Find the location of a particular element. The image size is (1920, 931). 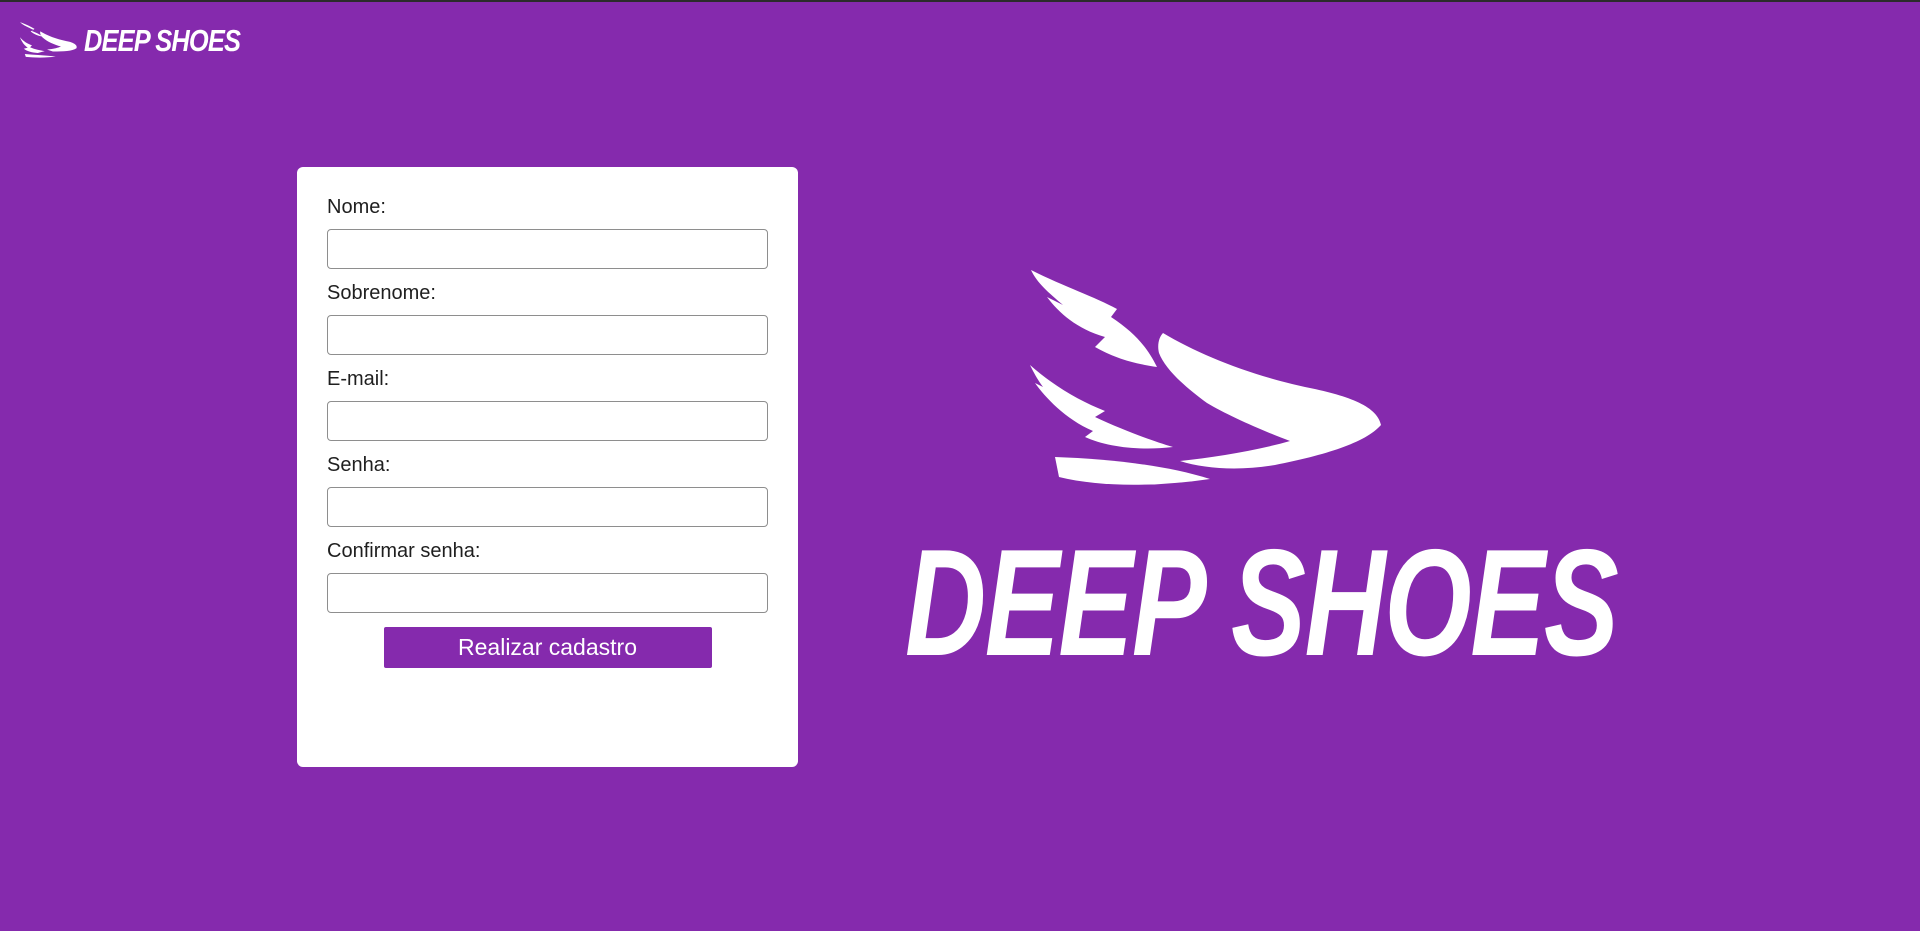

surname-label: Sobrenome: is located at coordinates (381, 293).